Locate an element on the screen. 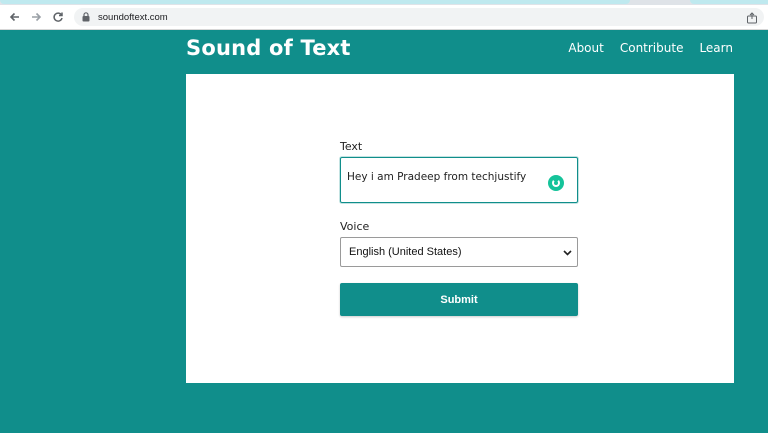 The height and width of the screenshot is (433, 768). browser-toolbar: soundoftext.com is located at coordinates (384, 17).